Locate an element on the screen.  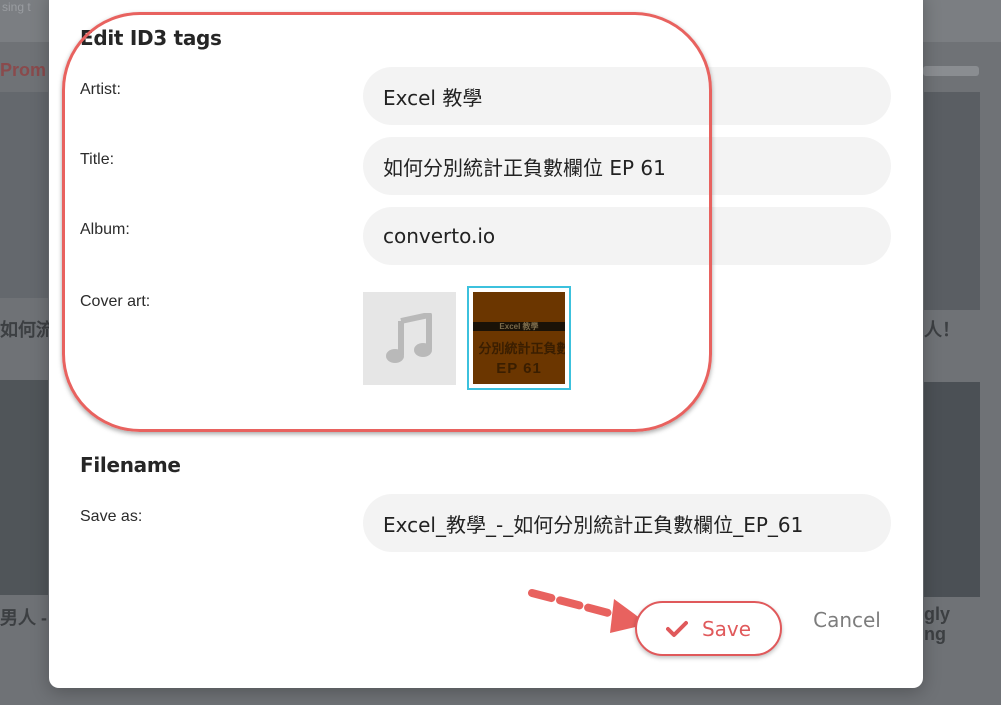
save-button: Save is located at coordinates (708, 628).